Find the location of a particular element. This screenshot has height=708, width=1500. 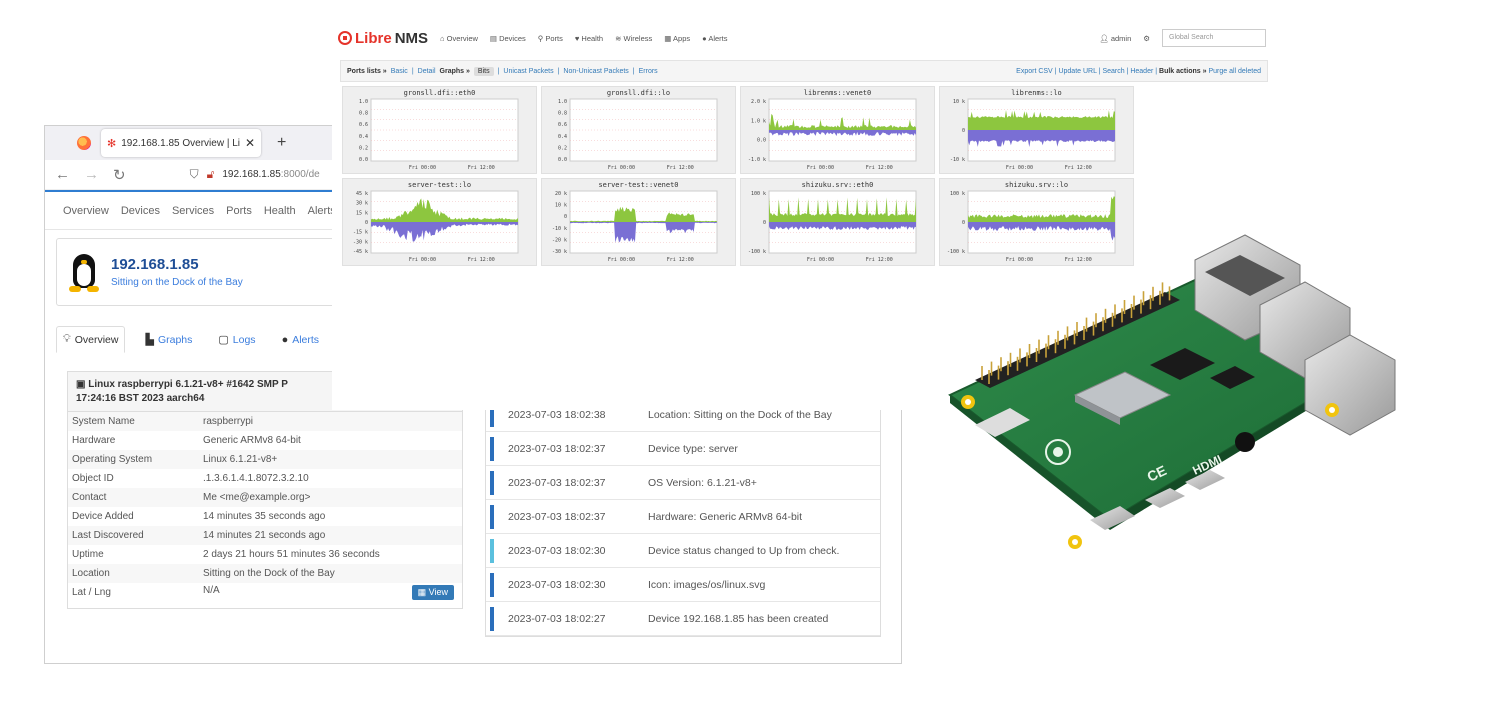

bulk-actions-label: Bulk actions » is located at coordinates (1183, 71).